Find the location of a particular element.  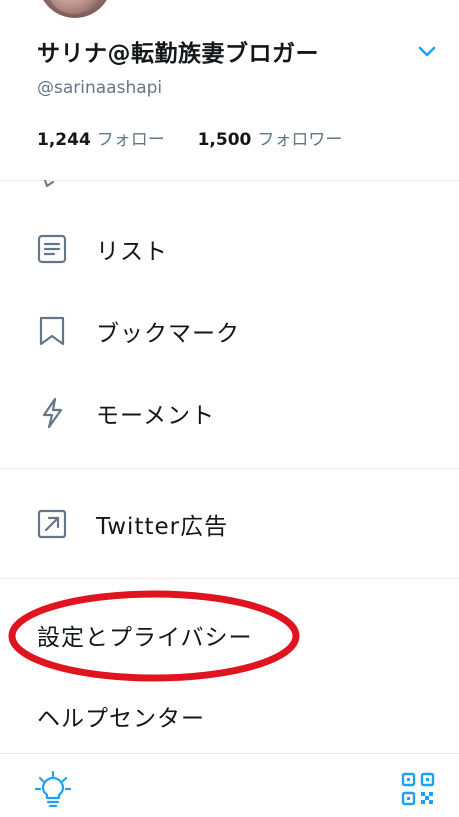

menu-label-twitter-ads: Twitter広告 is located at coordinates (162, 527).